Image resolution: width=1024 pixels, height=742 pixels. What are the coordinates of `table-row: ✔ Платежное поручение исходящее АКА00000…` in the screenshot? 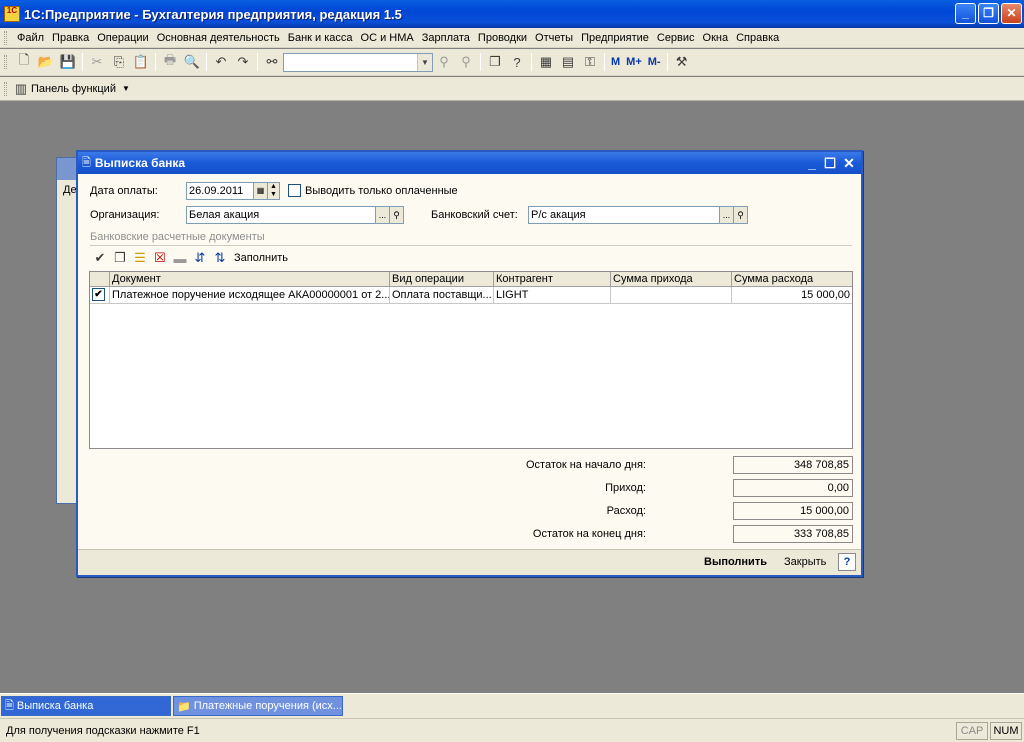 It's located at (471, 295).